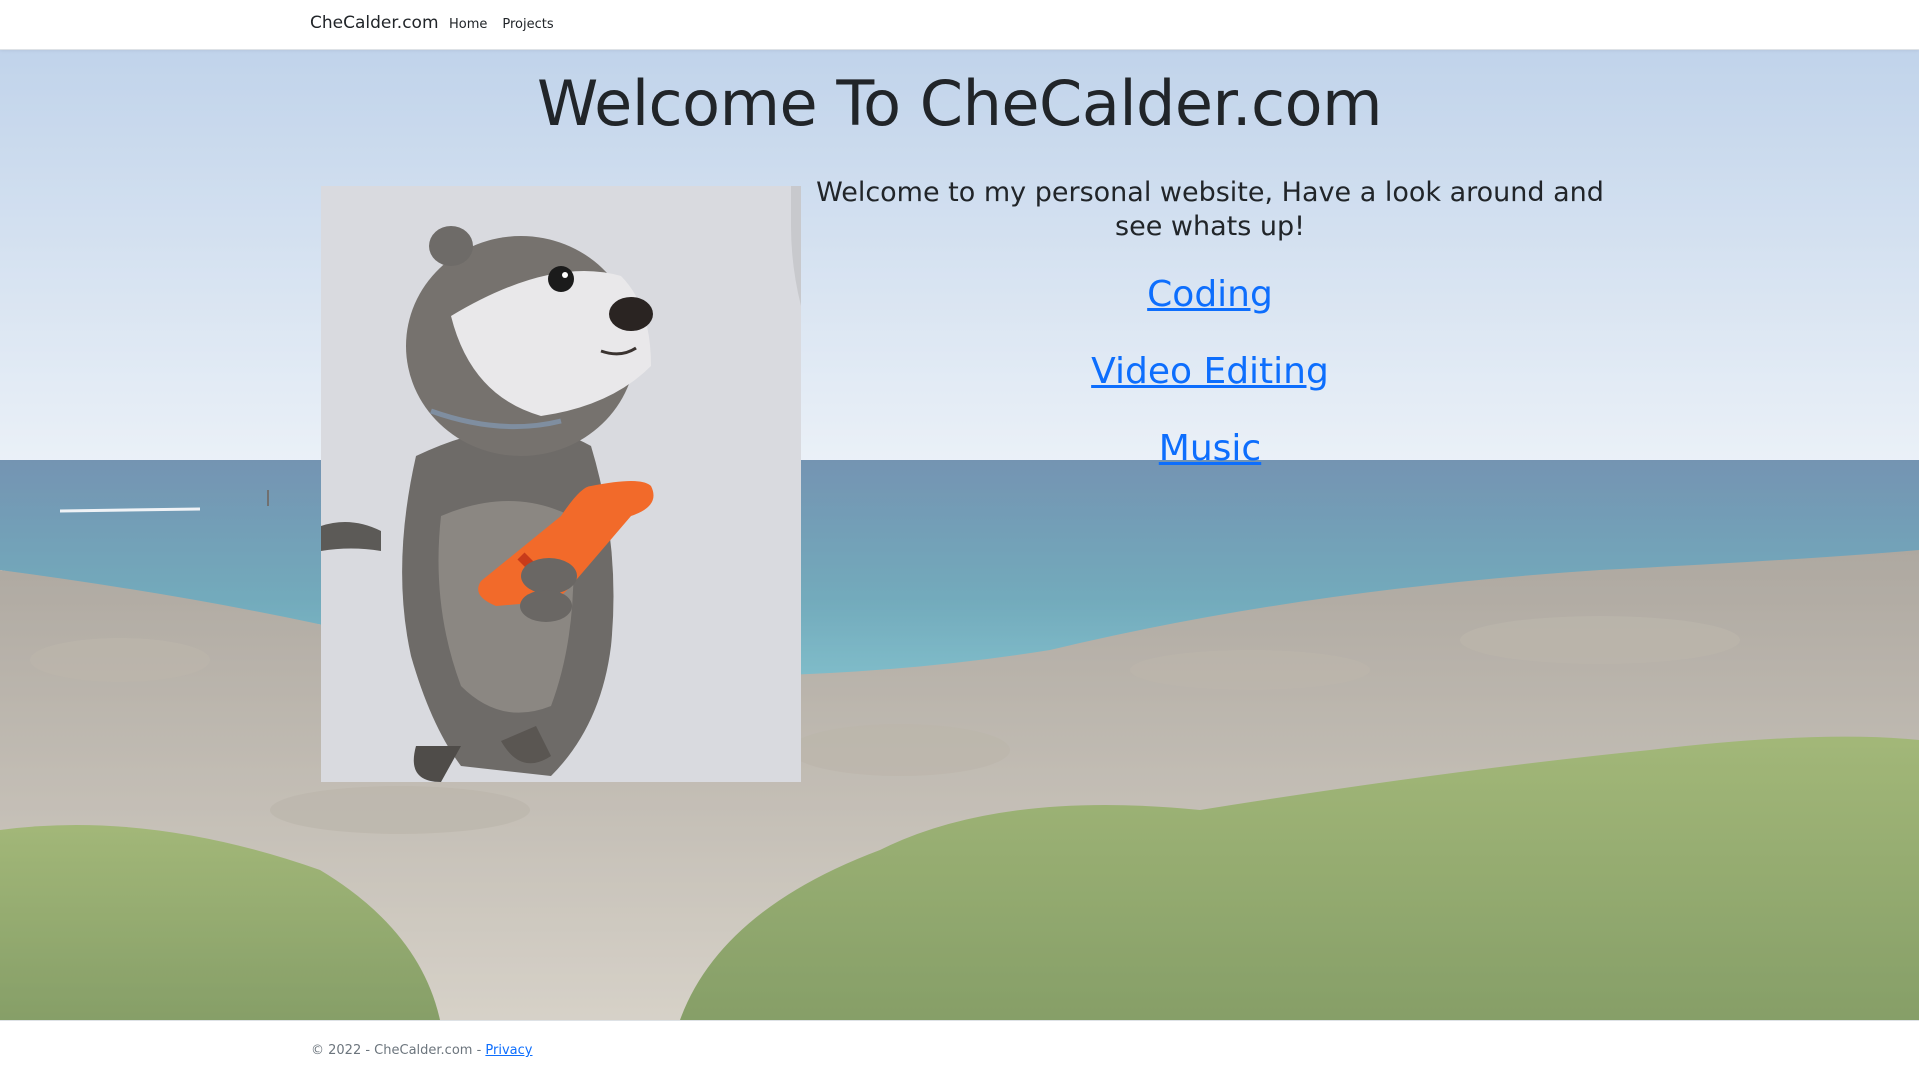 The image size is (1919, 1079). What do you see at coordinates (374, 23) in the screenshot?
I see `brand-link: CheCalder.com` at bounding box center [374, 23].